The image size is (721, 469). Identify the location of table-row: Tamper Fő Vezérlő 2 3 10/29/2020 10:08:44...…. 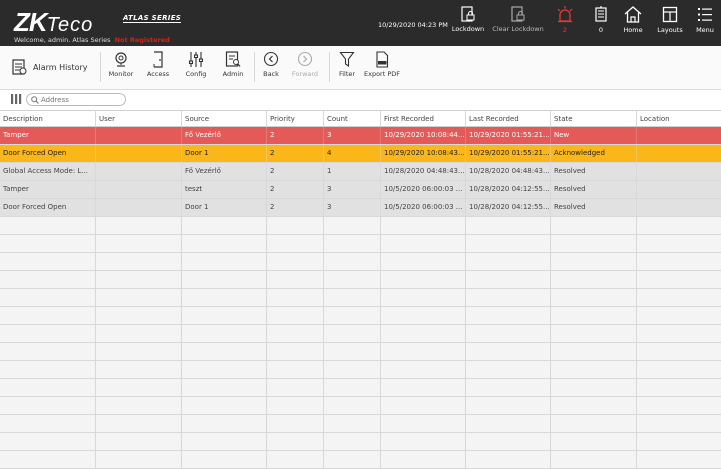
(360, 136).